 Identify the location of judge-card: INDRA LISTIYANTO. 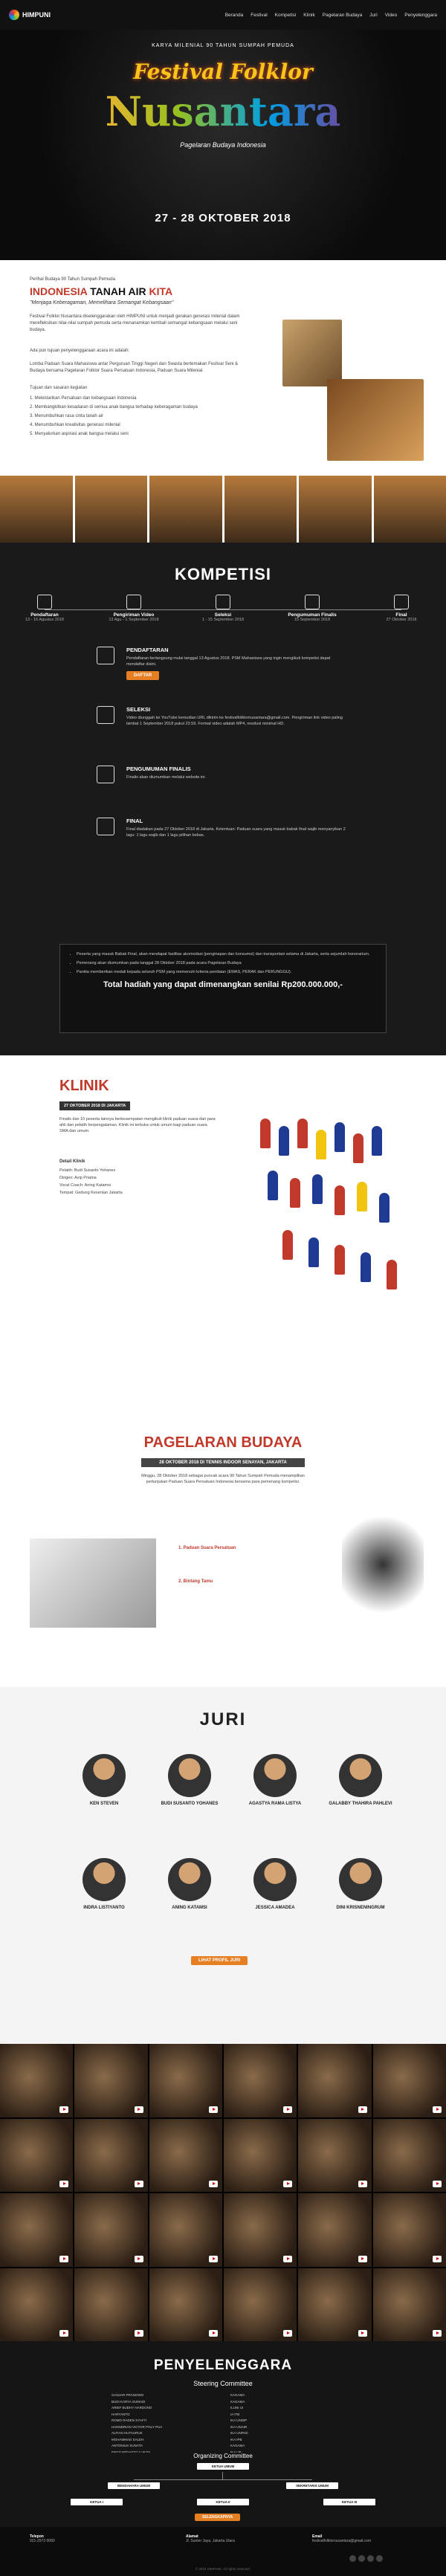
(104, 1884).